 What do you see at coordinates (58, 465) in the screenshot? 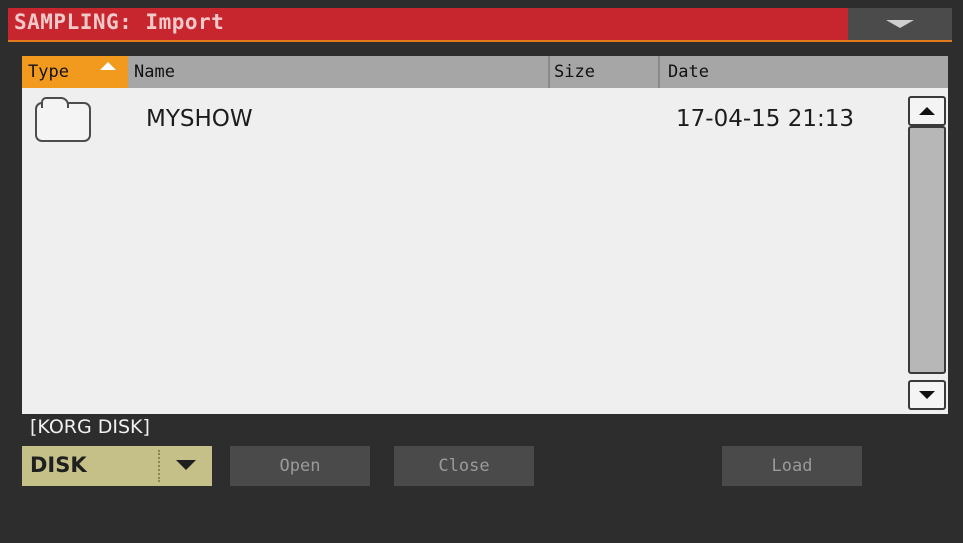
I see `device-selector-value: DISK` at bounding box center [58, 465].